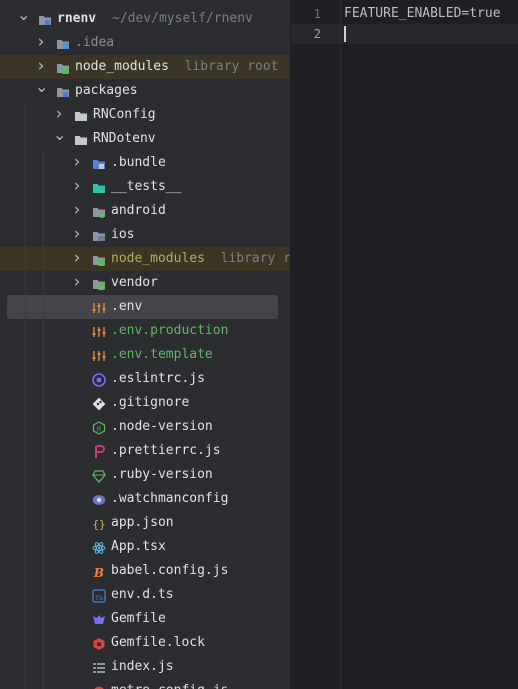  What do you see at coordinates (145, 43) in the screenshot?
I see `tree-row-idea: › .idea` at bounding box center [145, 43].